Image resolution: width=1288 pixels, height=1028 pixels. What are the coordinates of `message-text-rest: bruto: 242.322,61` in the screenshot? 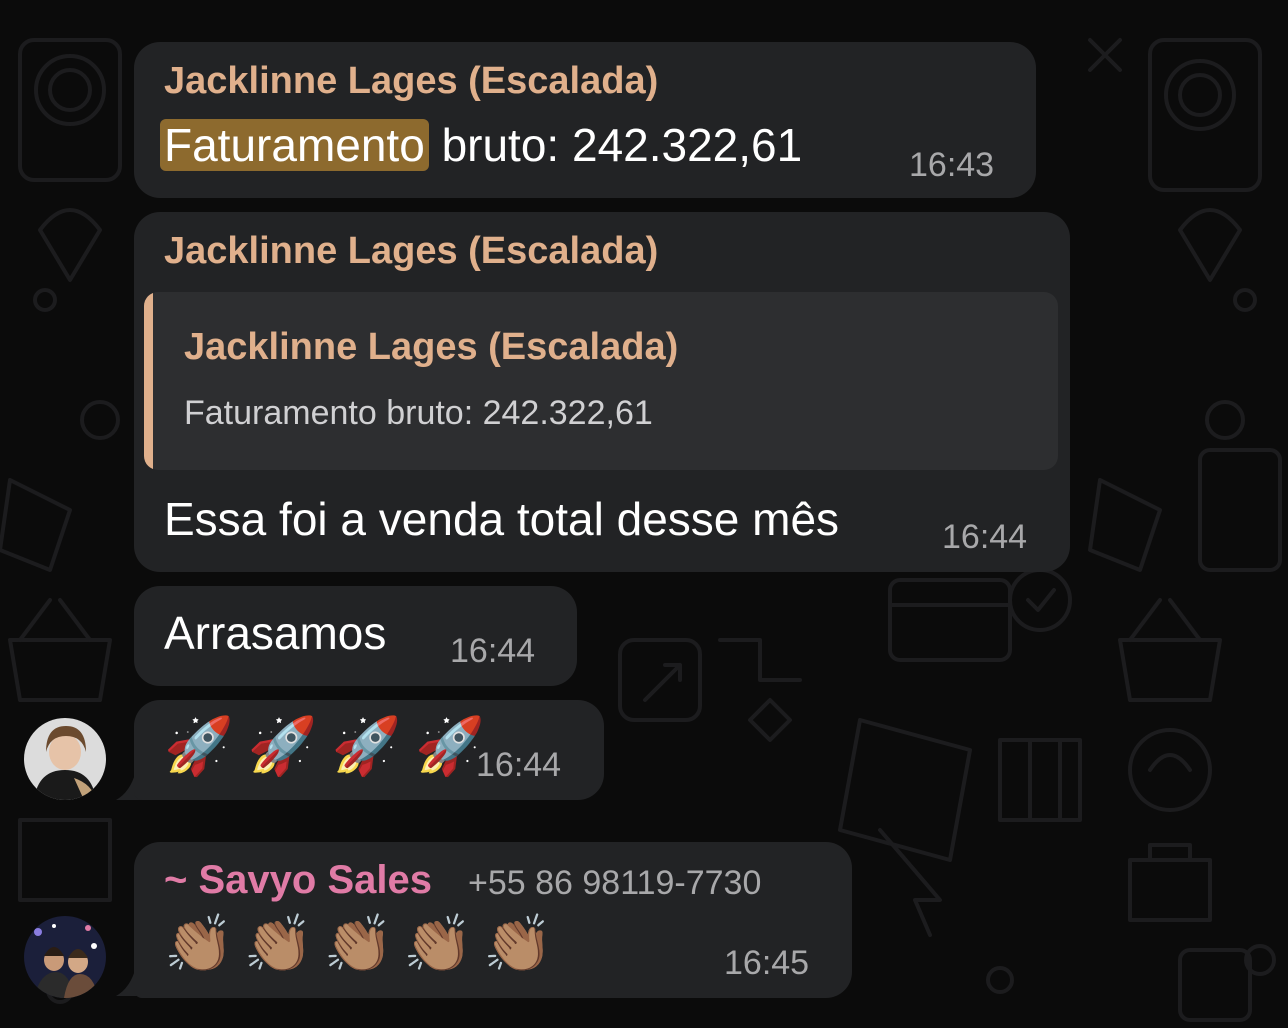 It's located at (615, 145).